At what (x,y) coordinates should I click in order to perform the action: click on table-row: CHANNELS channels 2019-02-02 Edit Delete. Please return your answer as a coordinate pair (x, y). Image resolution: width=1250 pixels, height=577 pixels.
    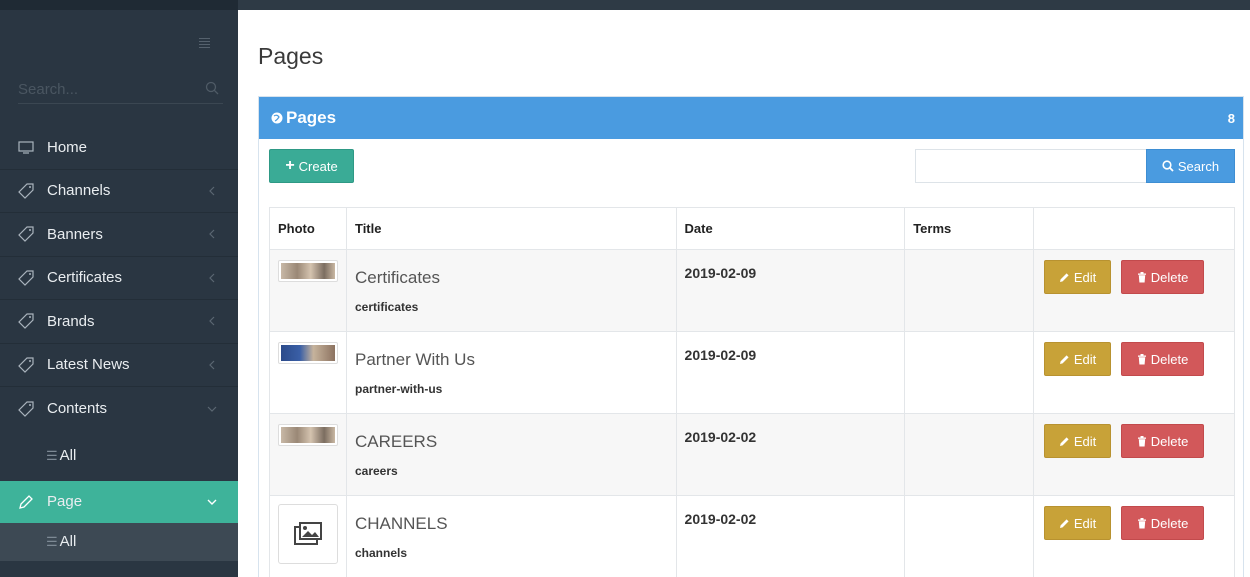
    Looking at the image, I should click on (752, 536).